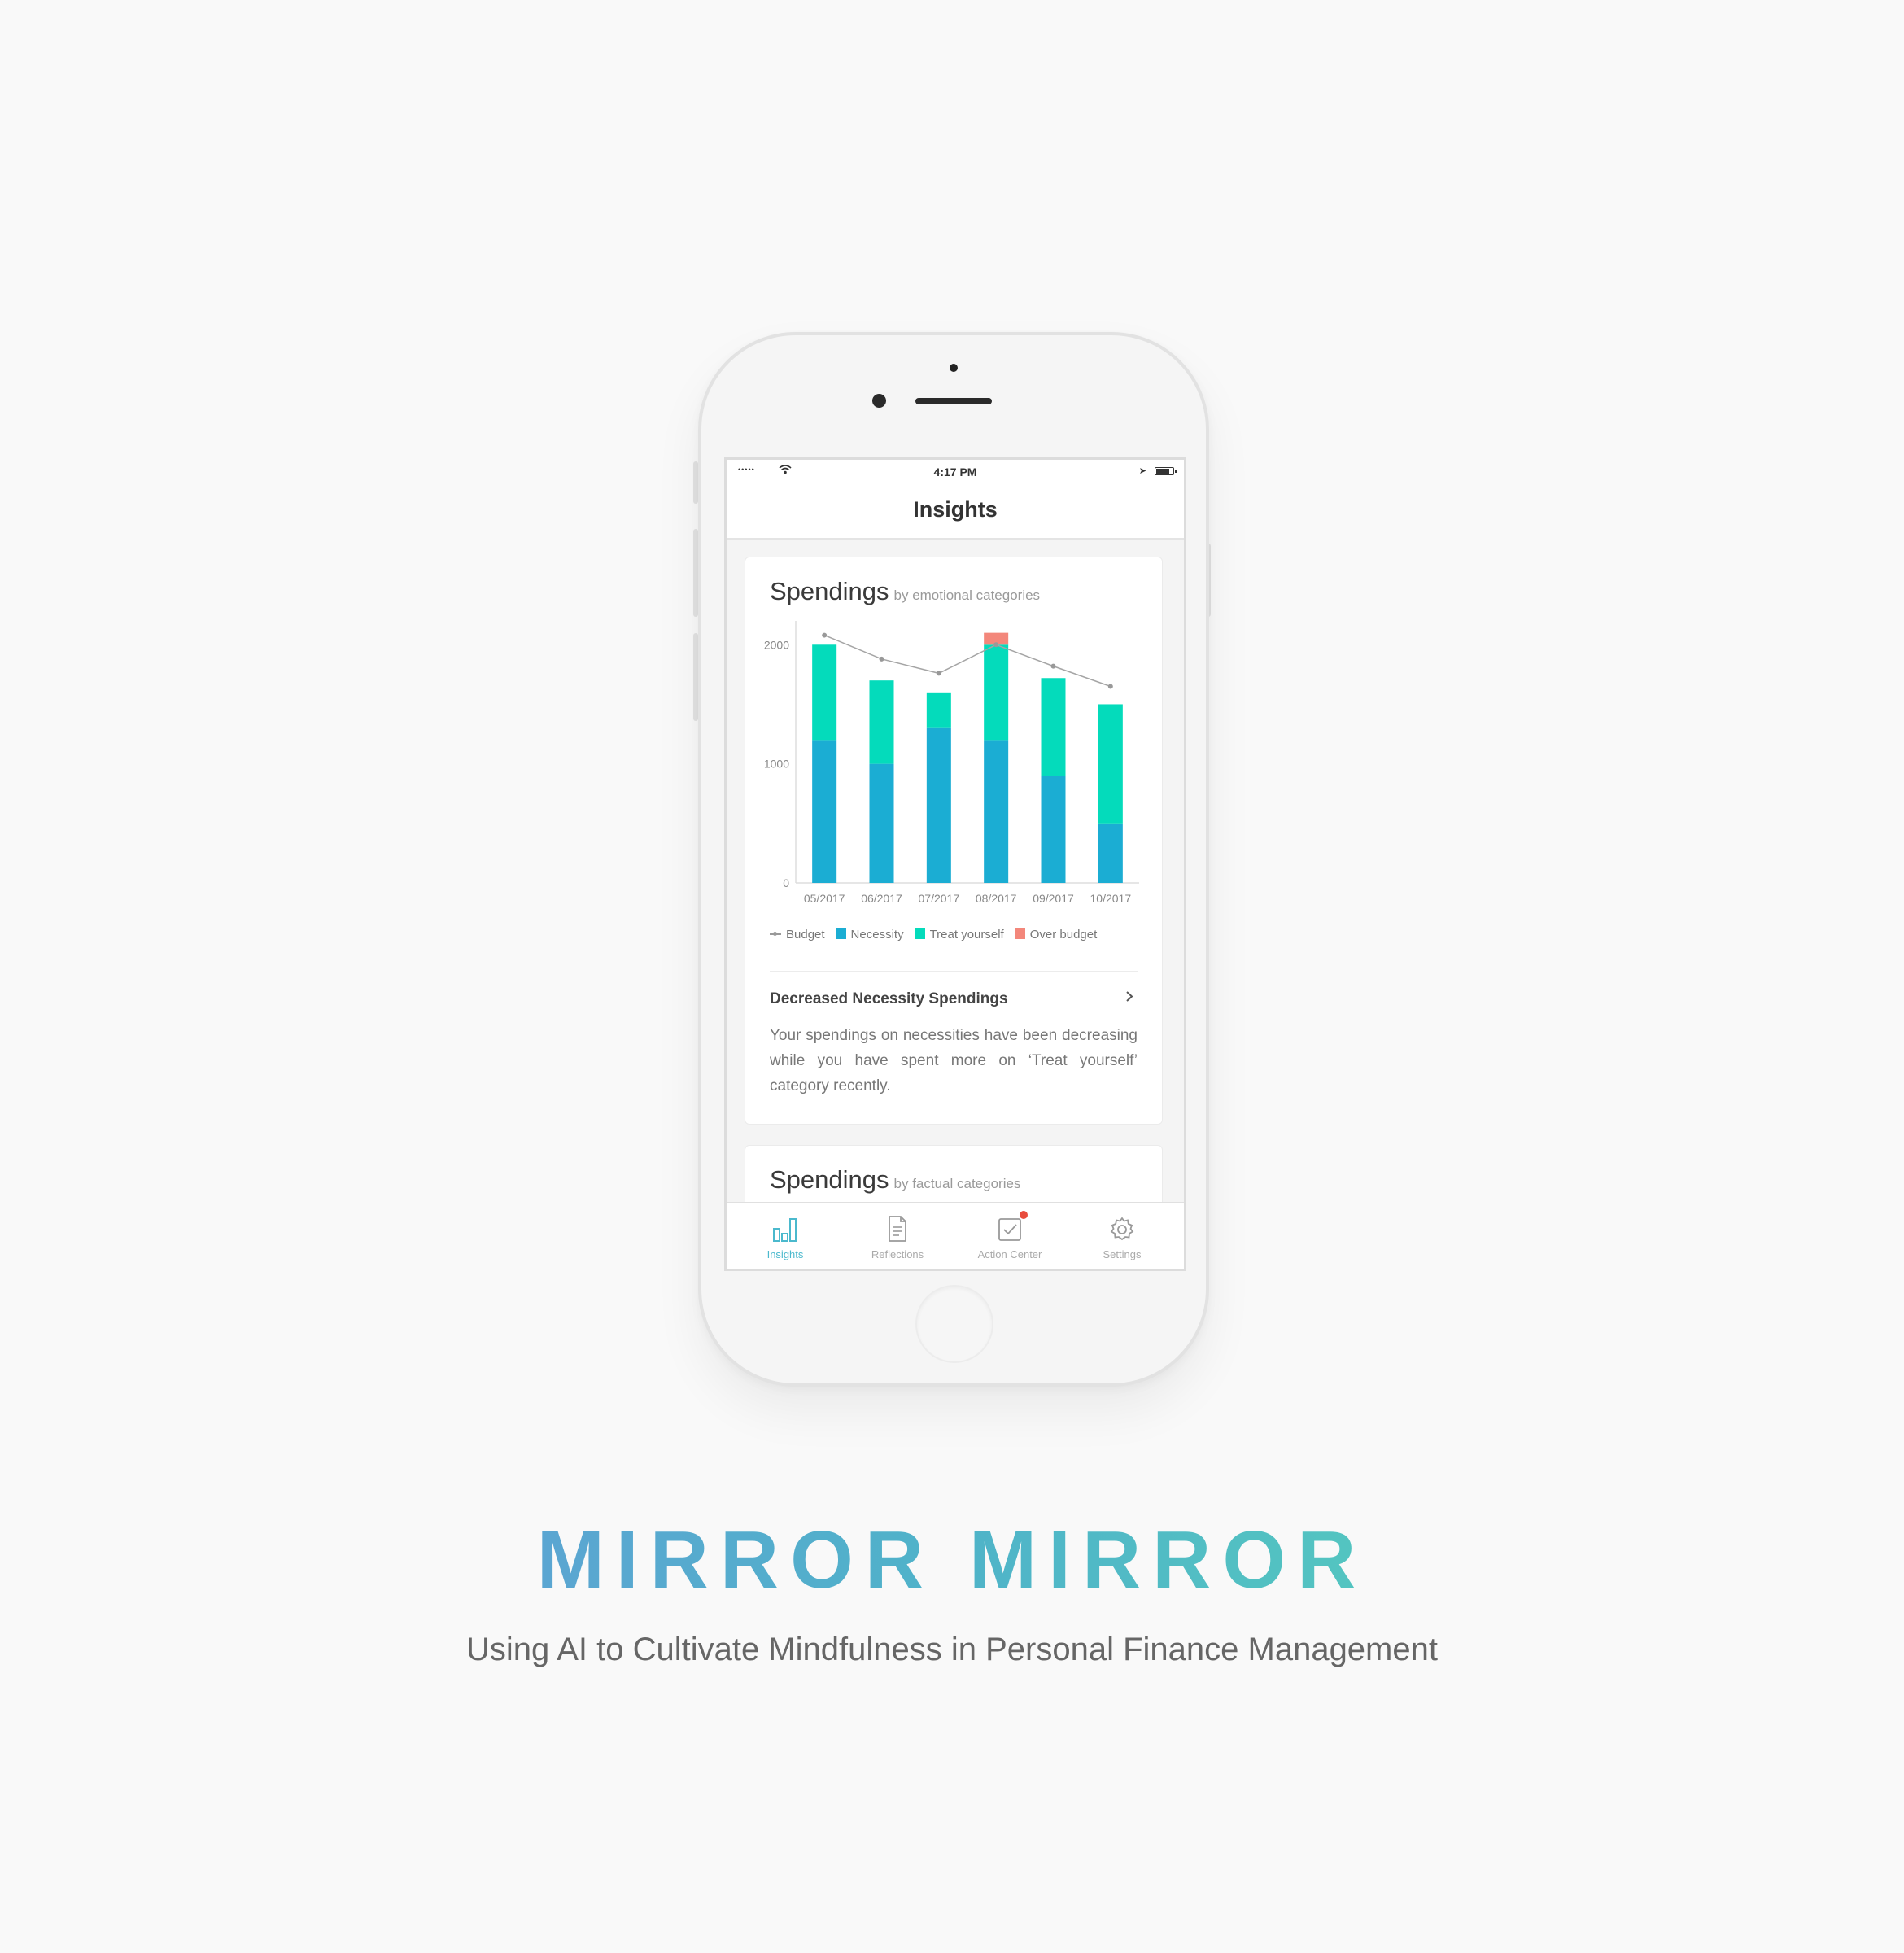 This screenshot has height=1953, width=1904. Describe the element at coordinates (889, 999) in the screenshot. I see `insight-title: Decreased Necessity Spendings` at that location.